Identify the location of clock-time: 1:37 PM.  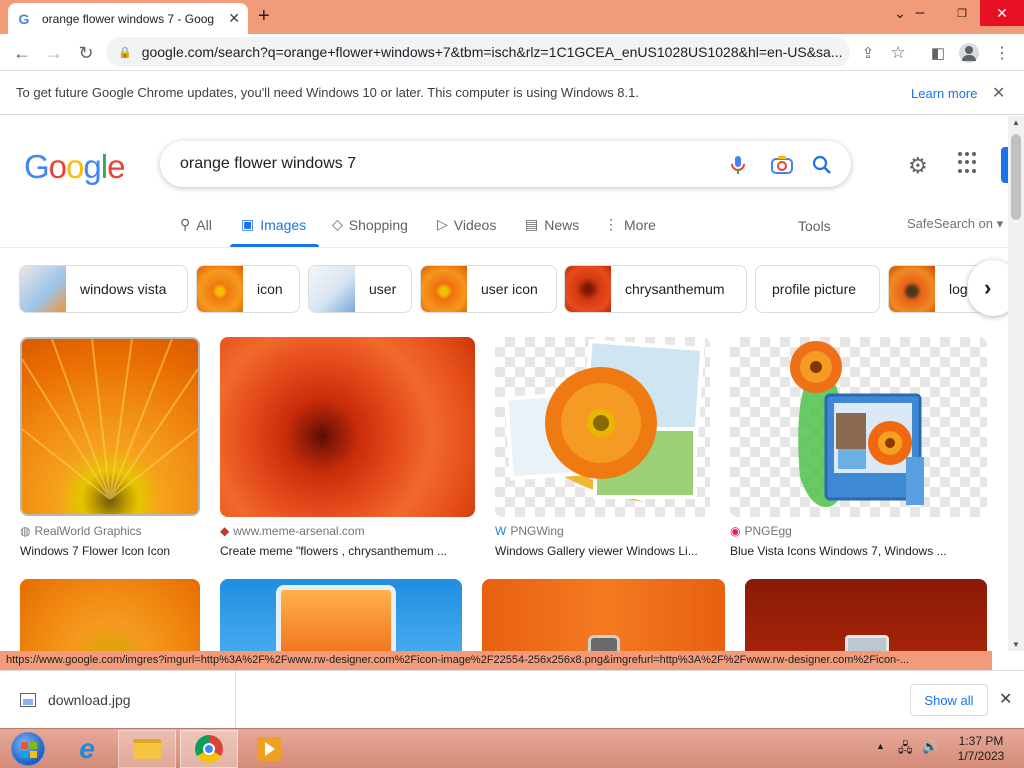
(981, 741).